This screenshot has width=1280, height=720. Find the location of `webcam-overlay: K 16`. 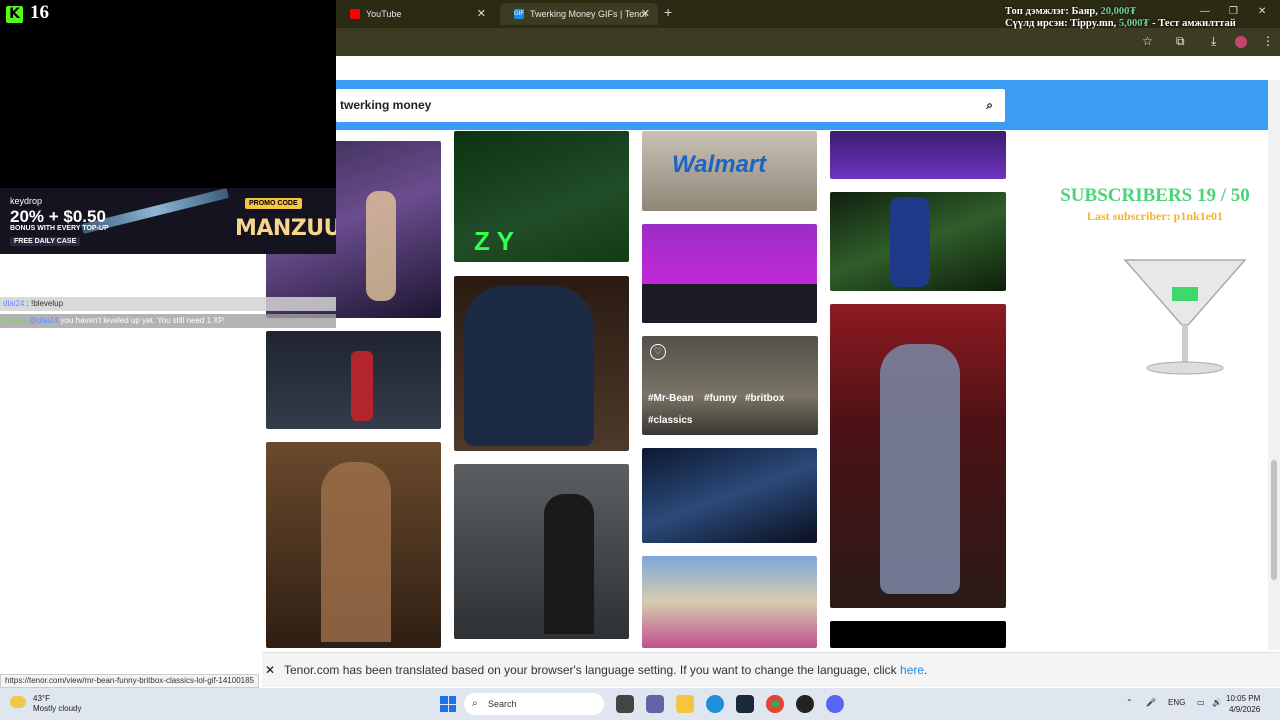

webcam-overlay: K 16 is located at coordinates (168, 94).